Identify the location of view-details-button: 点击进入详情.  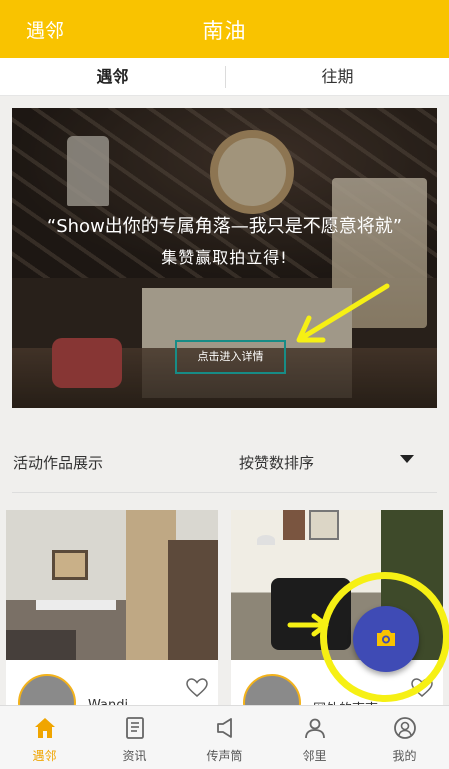
(230, 357).